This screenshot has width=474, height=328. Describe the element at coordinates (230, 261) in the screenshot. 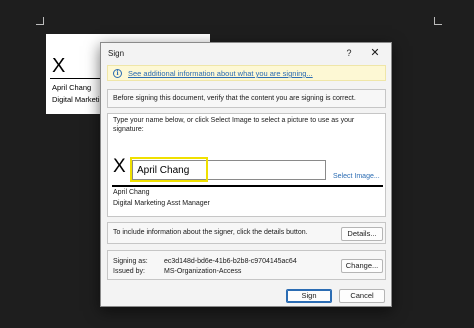

I see `signing-as-value: ec3d148d-bd6e-41b6-b2b8-c9704145ac64` at that location.